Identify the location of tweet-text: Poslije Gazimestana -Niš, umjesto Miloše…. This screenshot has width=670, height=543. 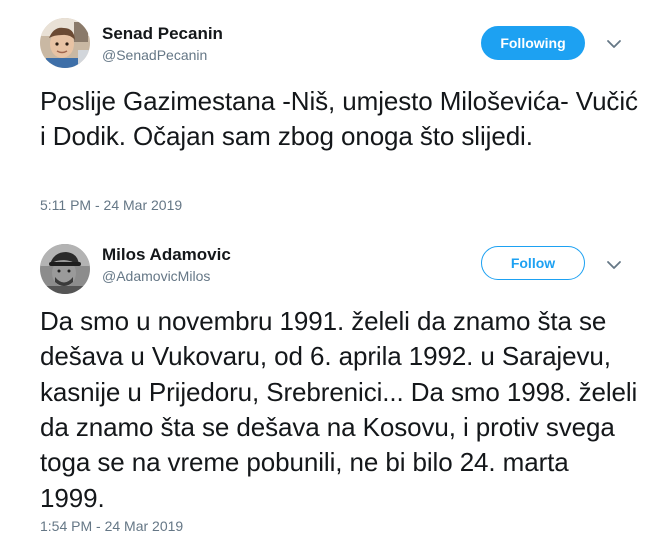
(339, 119).